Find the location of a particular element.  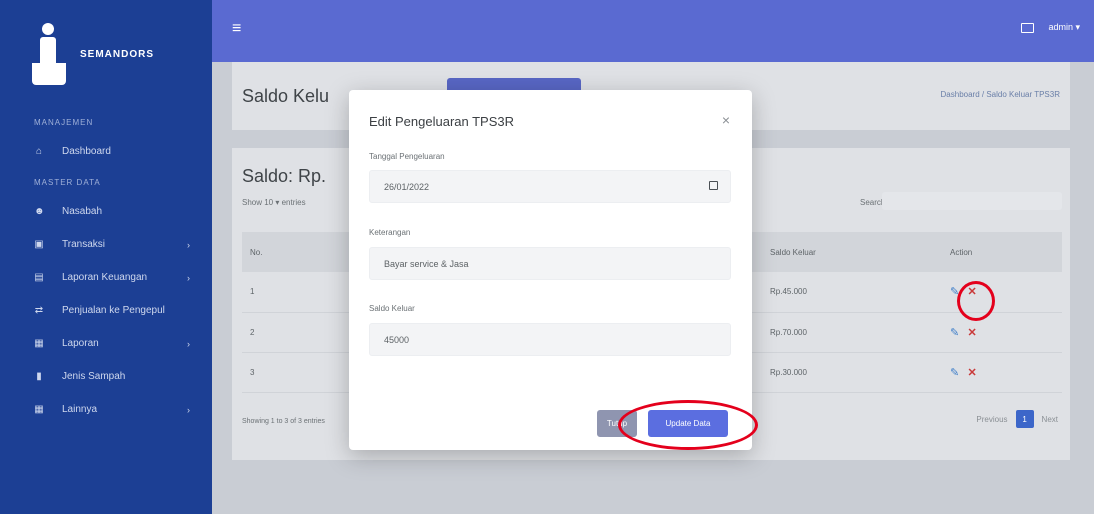

keterangan-field-value: Bayar service & Jasa is located at coordinates (426, 263).